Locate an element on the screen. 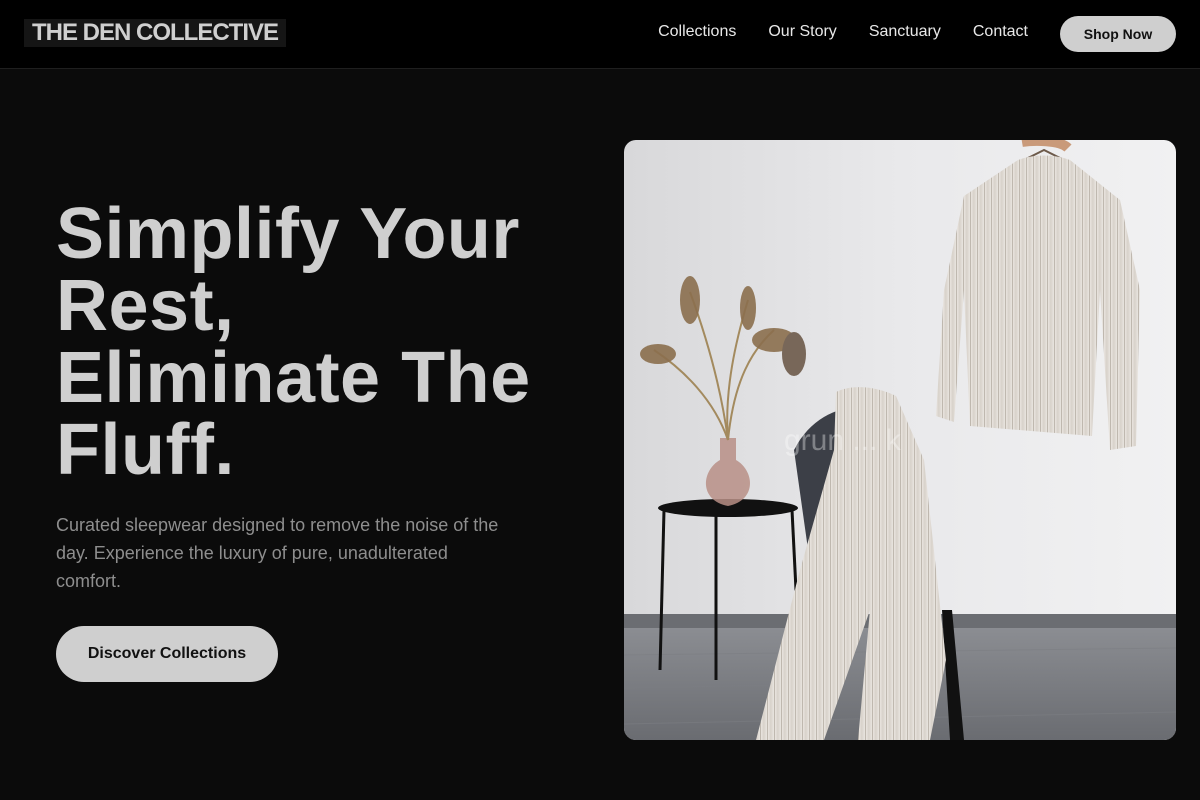 This screenshot has width=1200, height=800. discover-collections-button: Discover Collections is located at coordinates (167, 654).